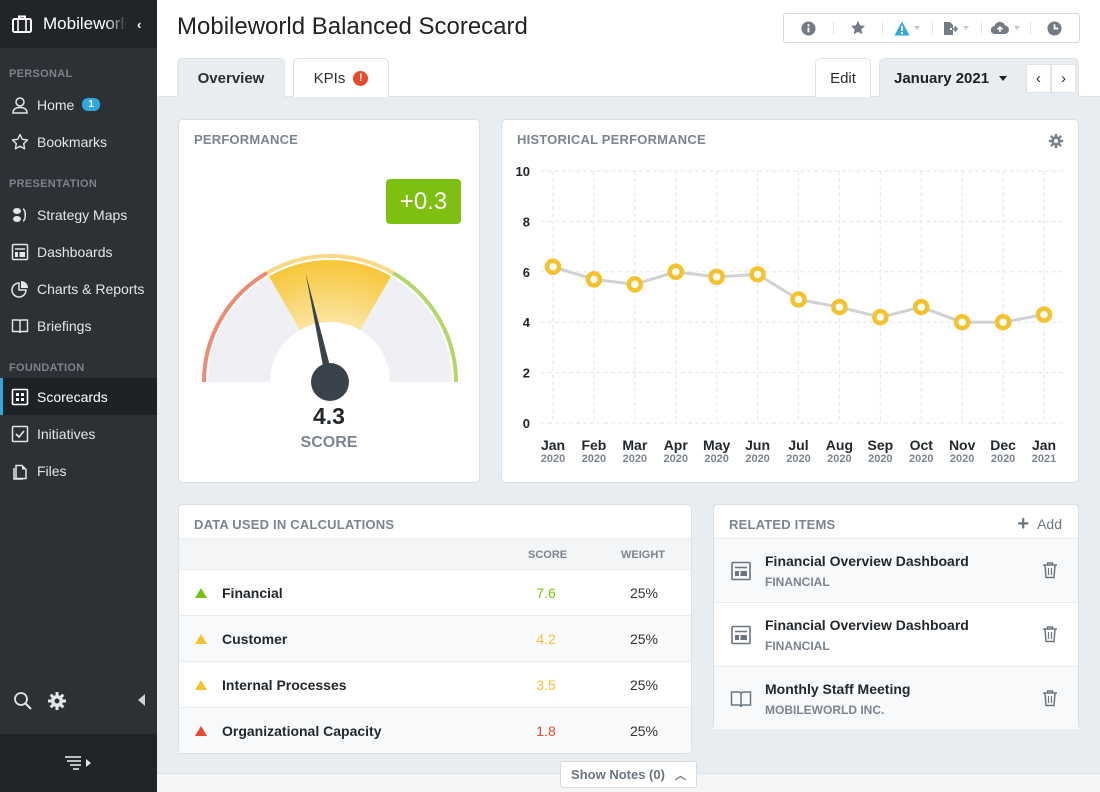 The height and width of the screenshot is (792, 1100). Describe the element at coordinates (546, 639) in the screenshot. I see `row-score: 4.2` at that location.